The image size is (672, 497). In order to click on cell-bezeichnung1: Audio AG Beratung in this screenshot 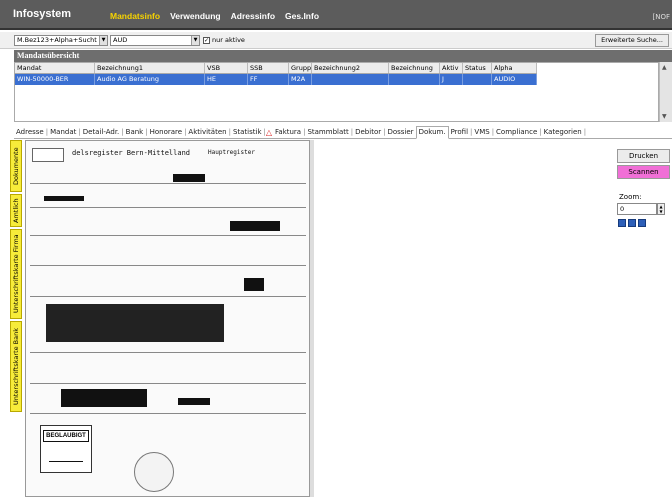, I will do `click(150, 79)`.